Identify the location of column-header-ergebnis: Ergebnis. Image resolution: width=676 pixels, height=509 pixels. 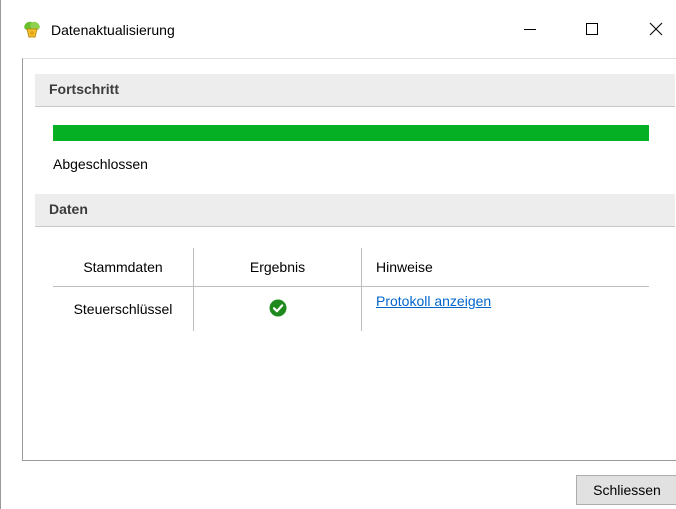
(277, 267).